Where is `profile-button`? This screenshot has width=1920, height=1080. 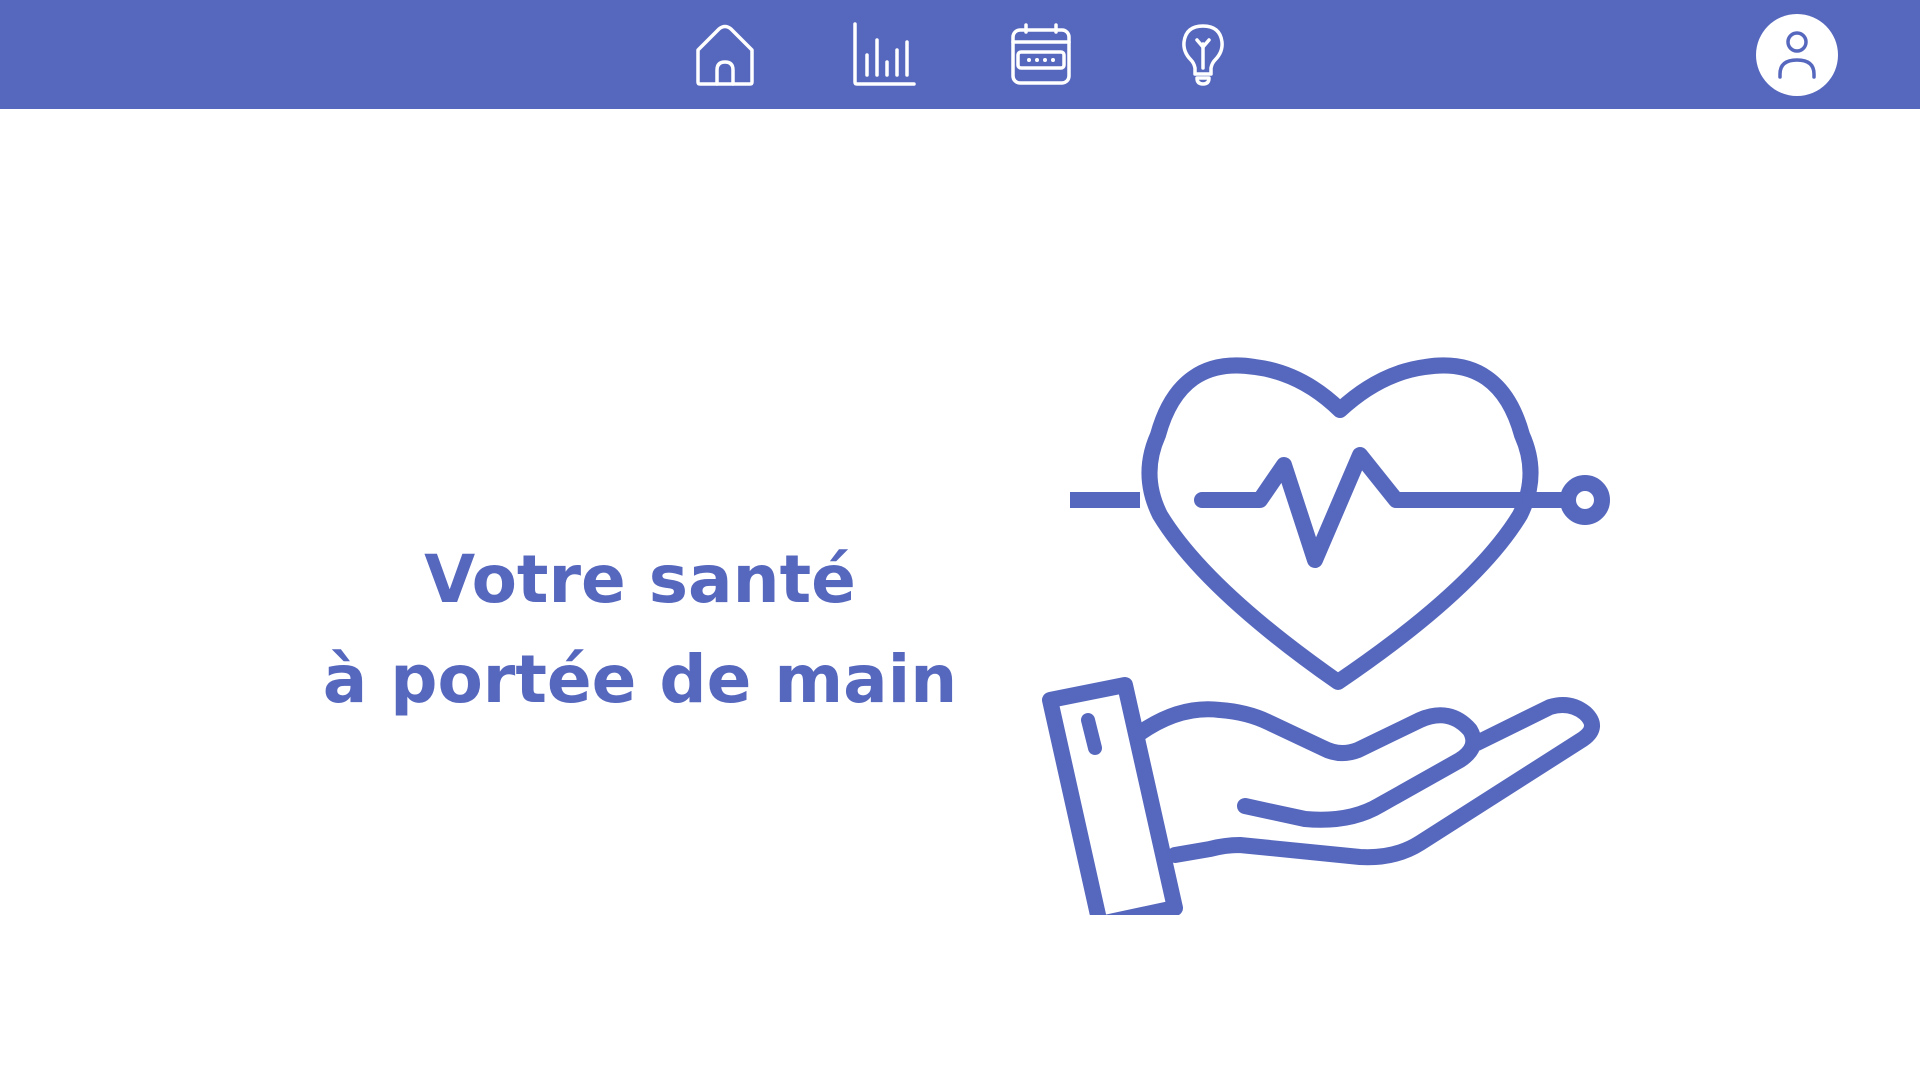
profile-button is located at coordinates (1797, 55).